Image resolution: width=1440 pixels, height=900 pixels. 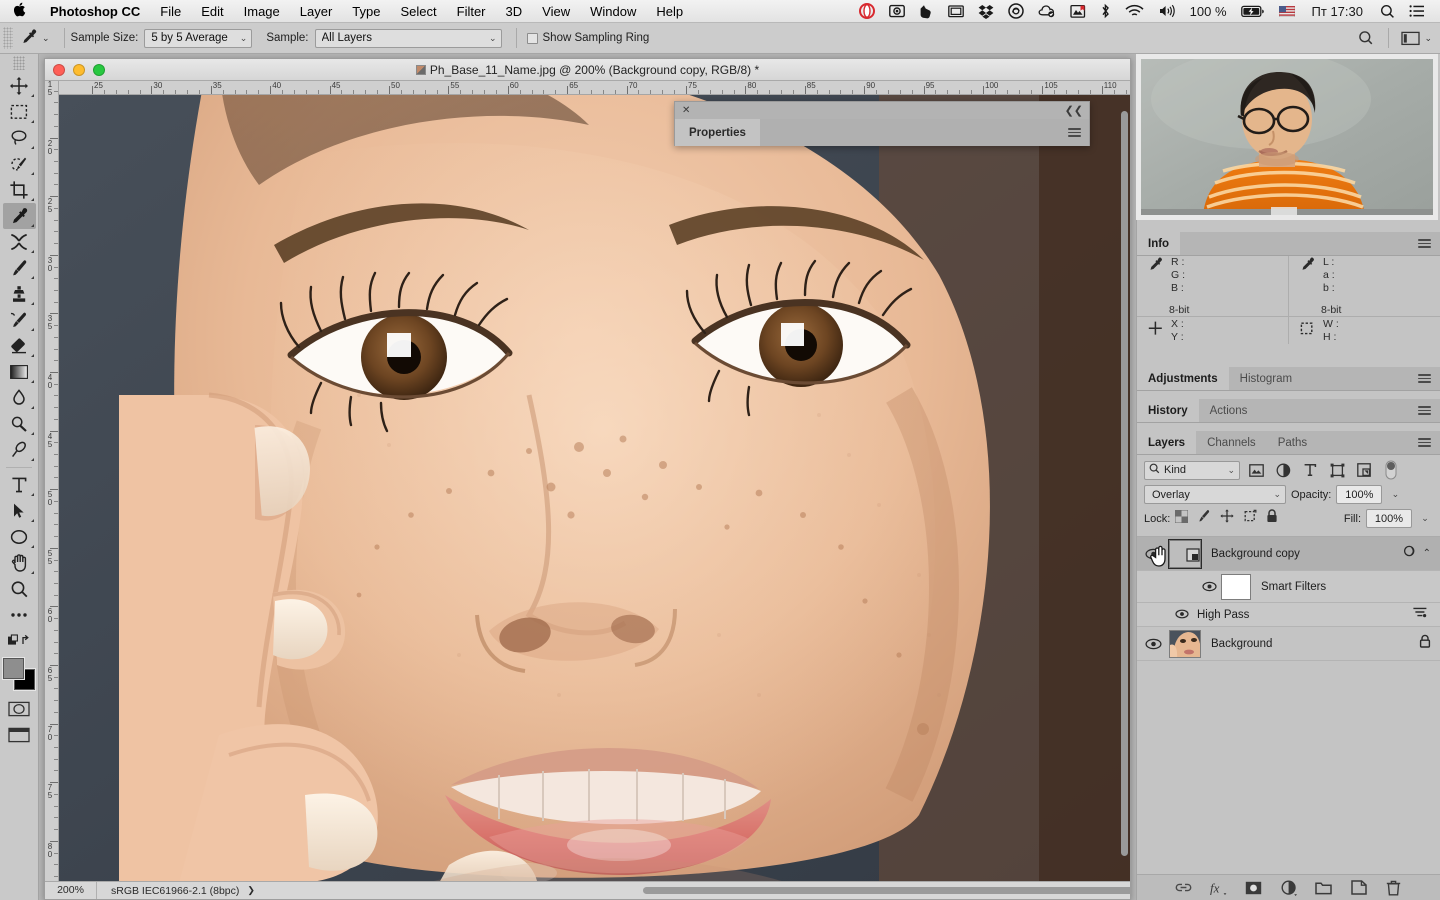 What do you see at coordinates (1287, 11) in the screenshot?
I see `us-flag-icon` at bounding box center [1287, 11].